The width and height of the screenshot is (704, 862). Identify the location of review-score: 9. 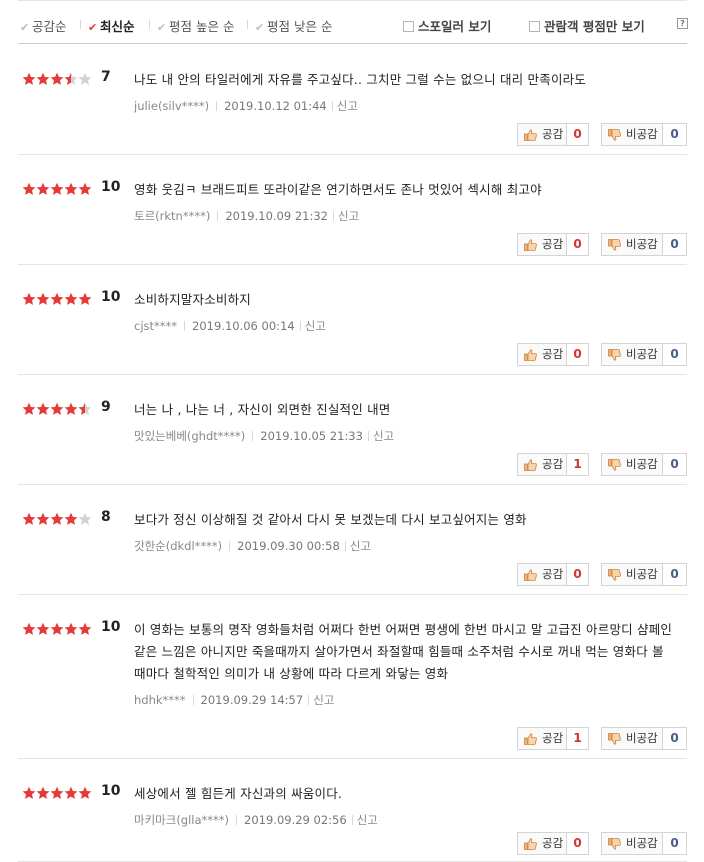
(106, 407).